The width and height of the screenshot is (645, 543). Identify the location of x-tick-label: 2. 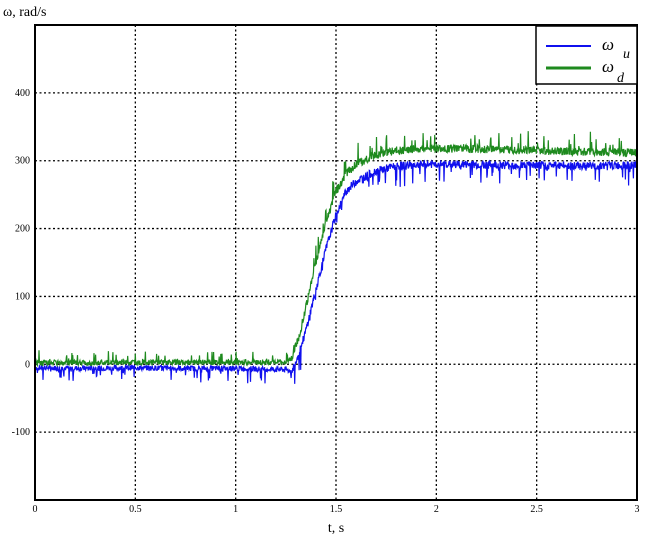
(436, 509).